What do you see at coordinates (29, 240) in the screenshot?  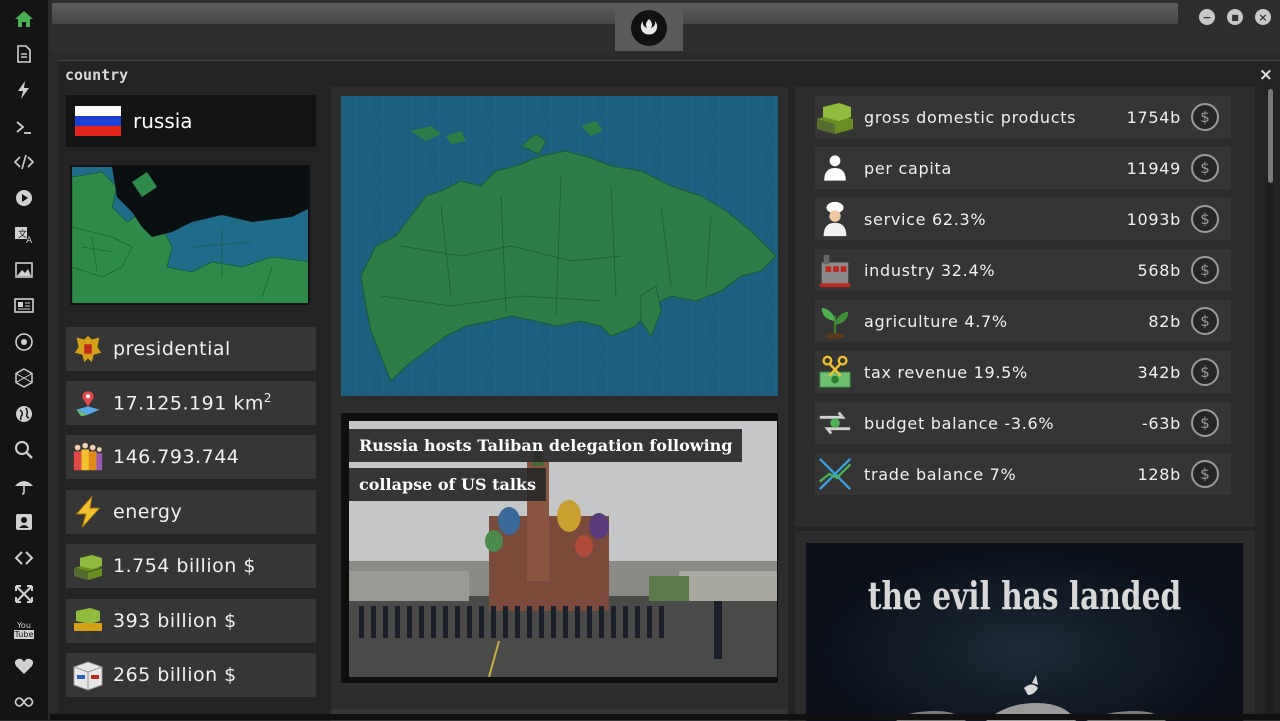 I see `svg-text: A` at bounding box center [29, 240].